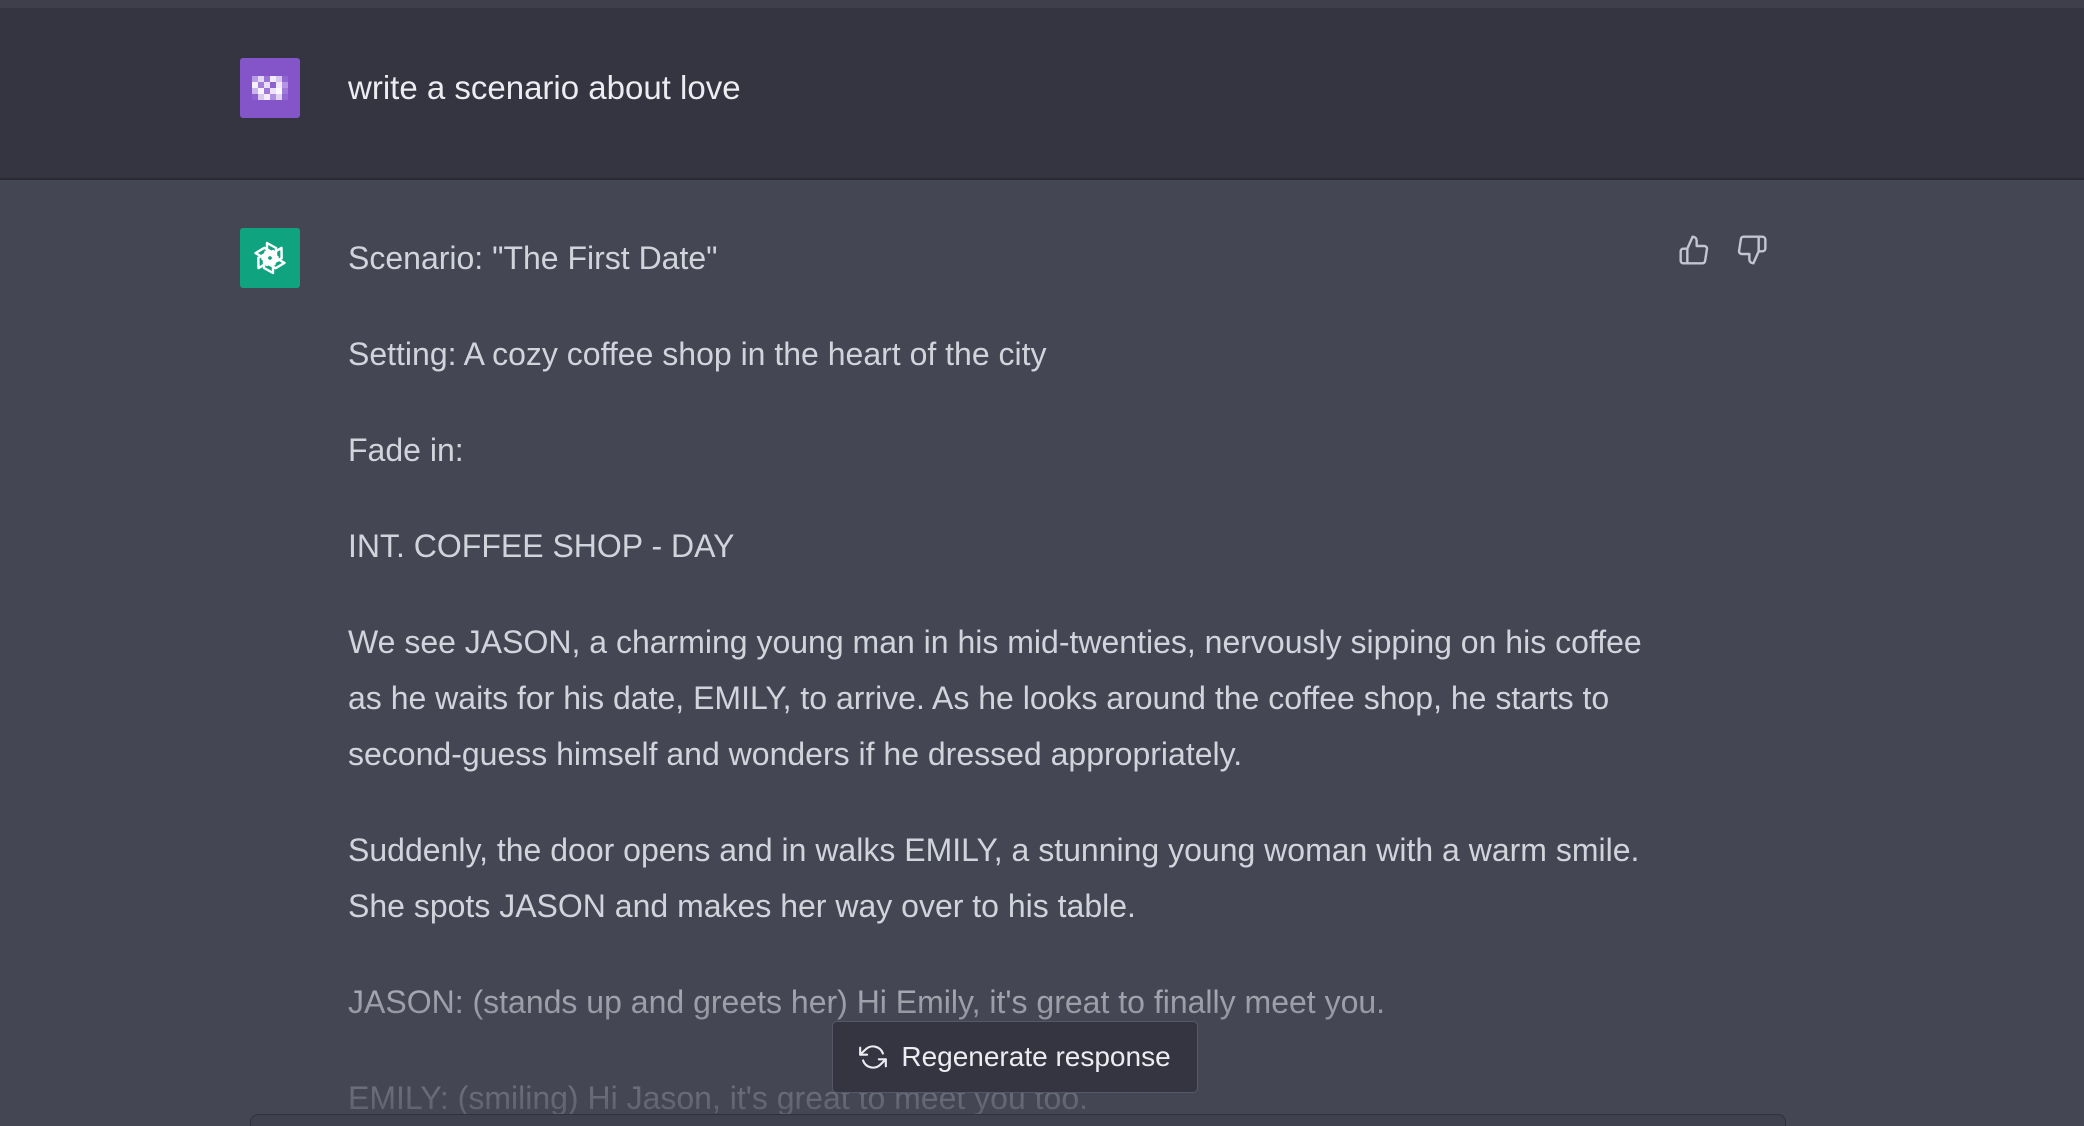 The width and height of the screenshot is (2084, 1126). Describe the element at coordinates (873, 1057) in the screenshot. I see `refresh-icon` at that location.